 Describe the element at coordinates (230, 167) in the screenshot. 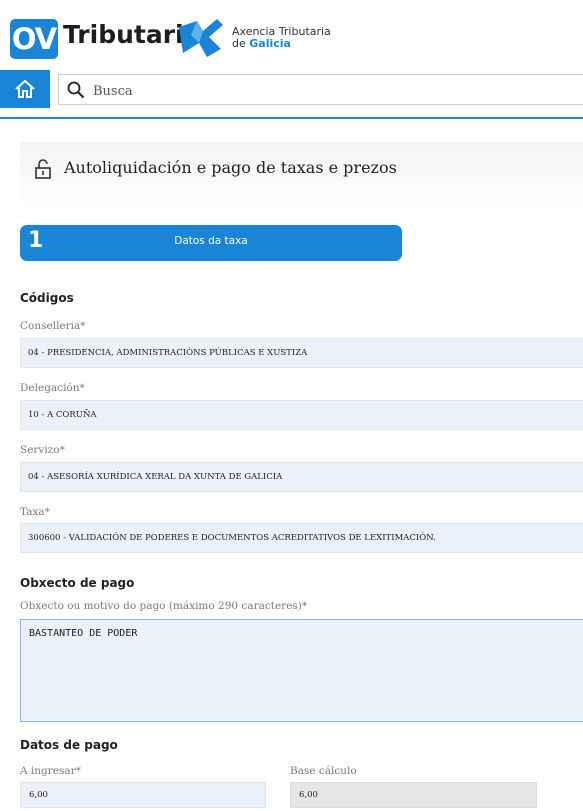

I see `page-title: Autoliquidación e pago de taxas e prezos` at that location.